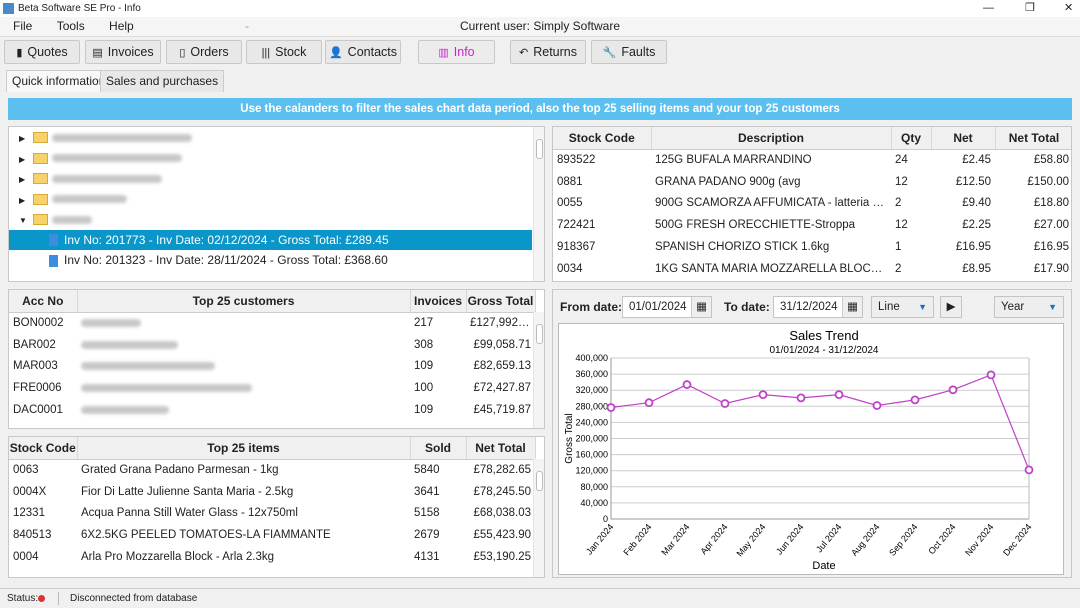 This screenshot has width=1080, height=608. What do you see at coordinates (1030, 8) in the screenshot?
I see `maximize-button: ❐` at bounding box center [1030, 8].